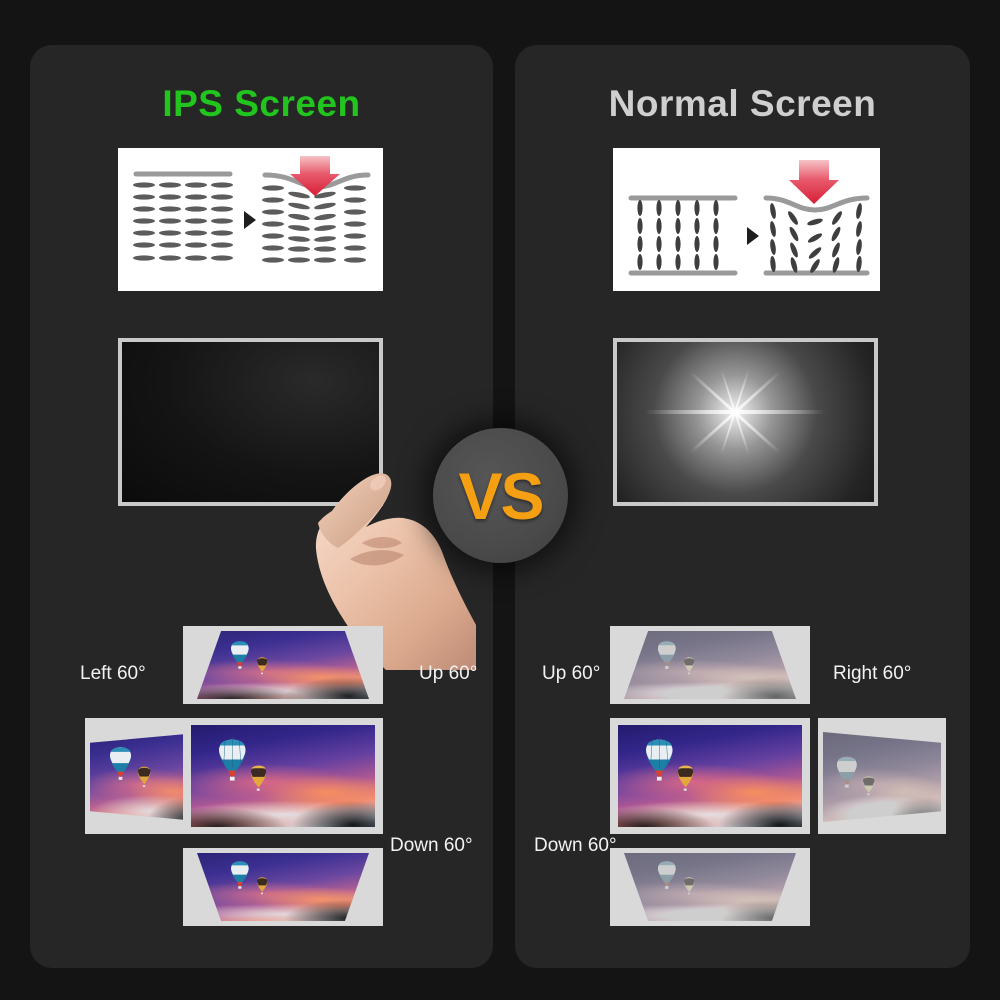  I want to click on ips-thumb-center, so click(283, 776).